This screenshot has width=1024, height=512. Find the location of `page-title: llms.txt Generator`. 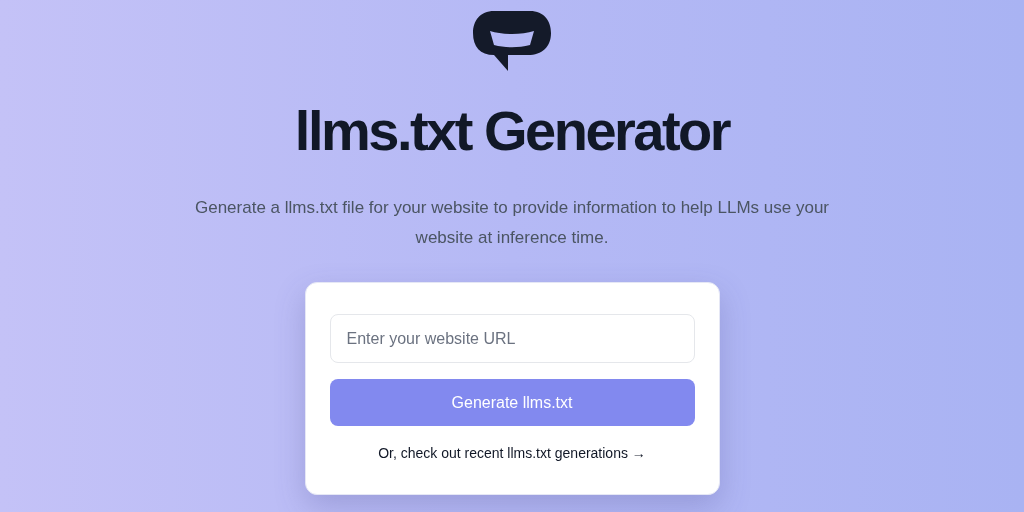

page-title: llms.txt Generator is located at coordinates (512, 131).